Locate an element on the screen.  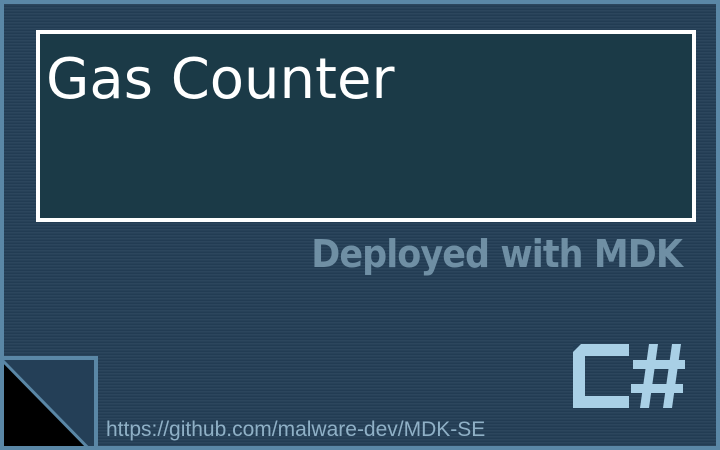
folded-corner-icon is located at coordinates (51, 401).